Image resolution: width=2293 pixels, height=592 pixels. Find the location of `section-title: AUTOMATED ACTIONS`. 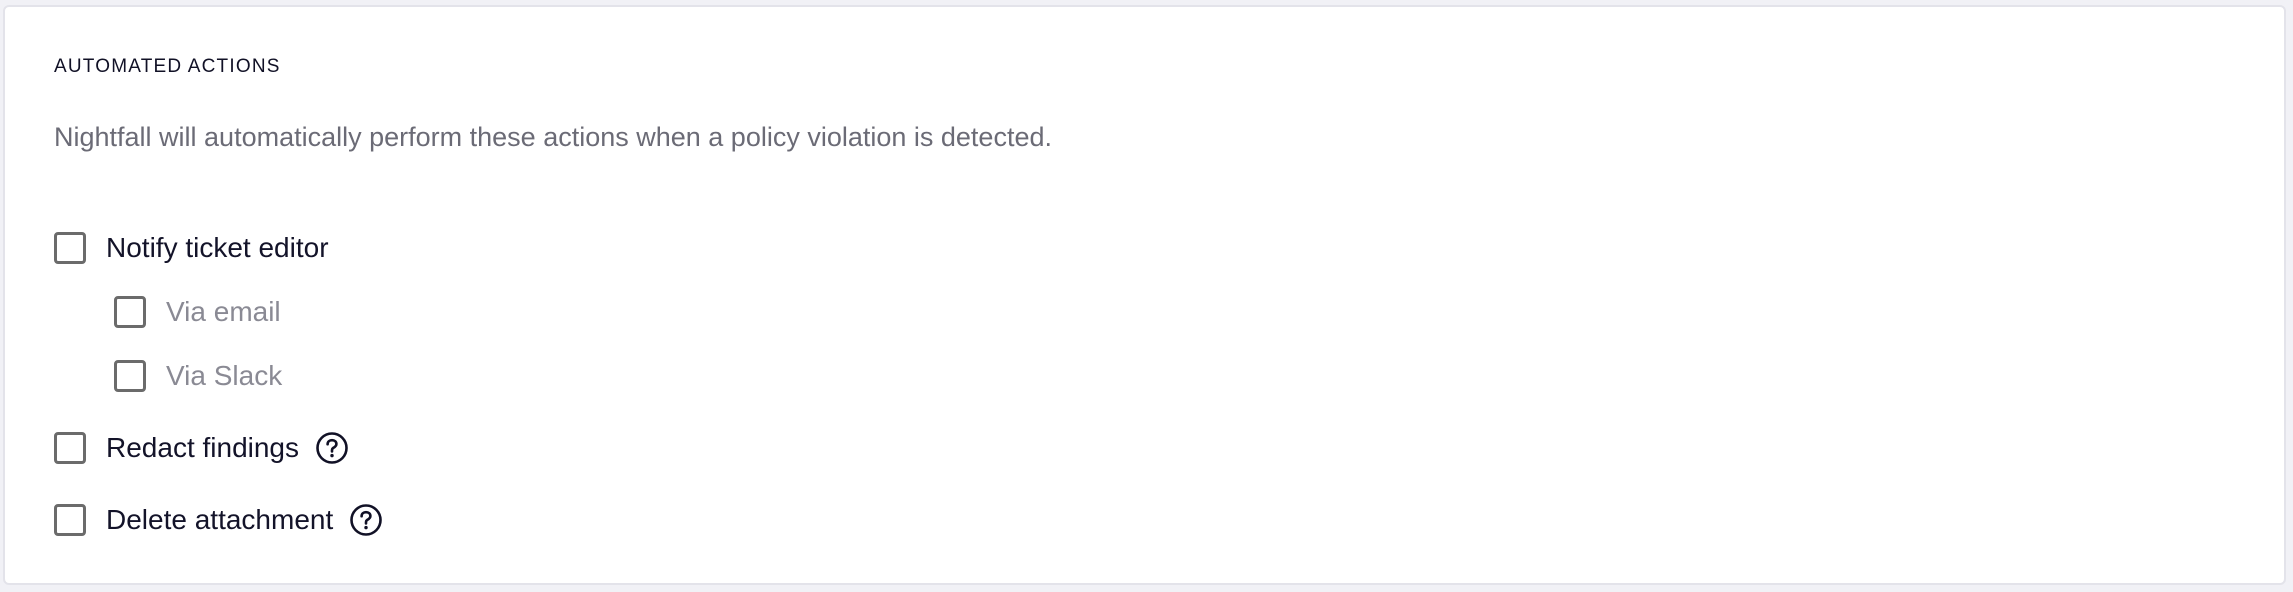

section-title: AUTOMATED ACTIONS is located at coordinates (167, 66).